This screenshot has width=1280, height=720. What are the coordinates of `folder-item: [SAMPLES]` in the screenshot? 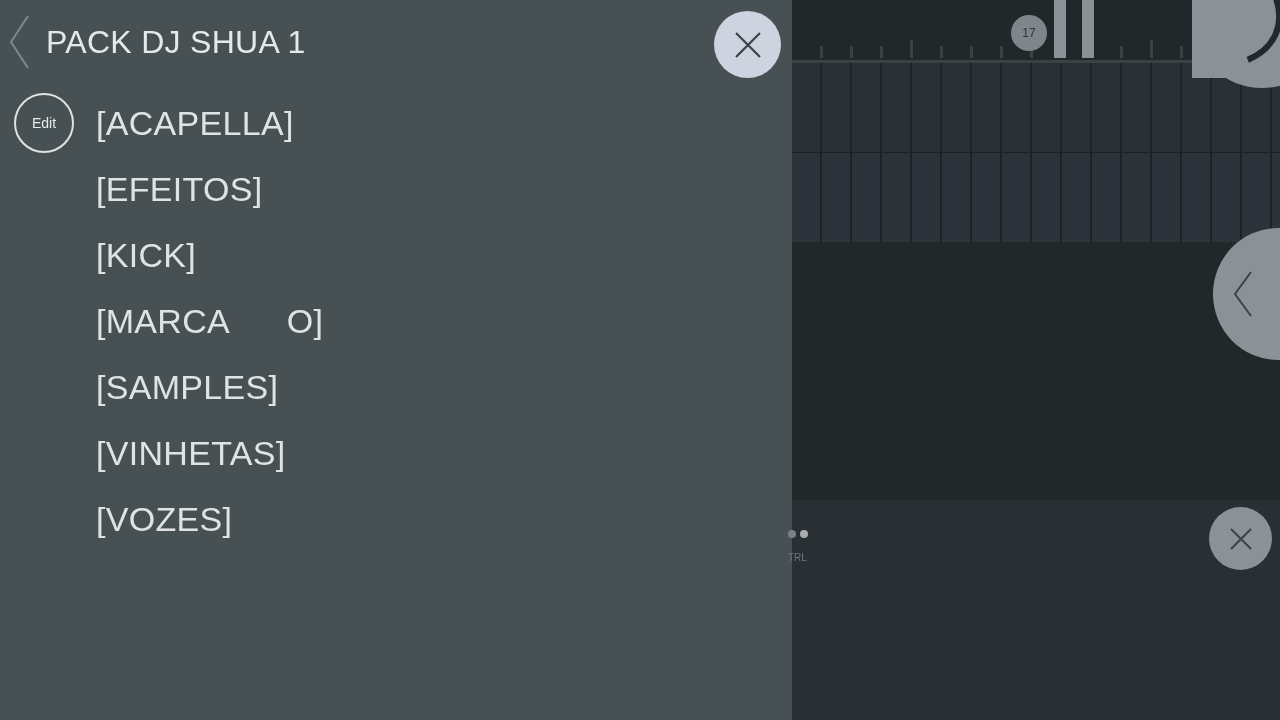 It's located at (187, 387).